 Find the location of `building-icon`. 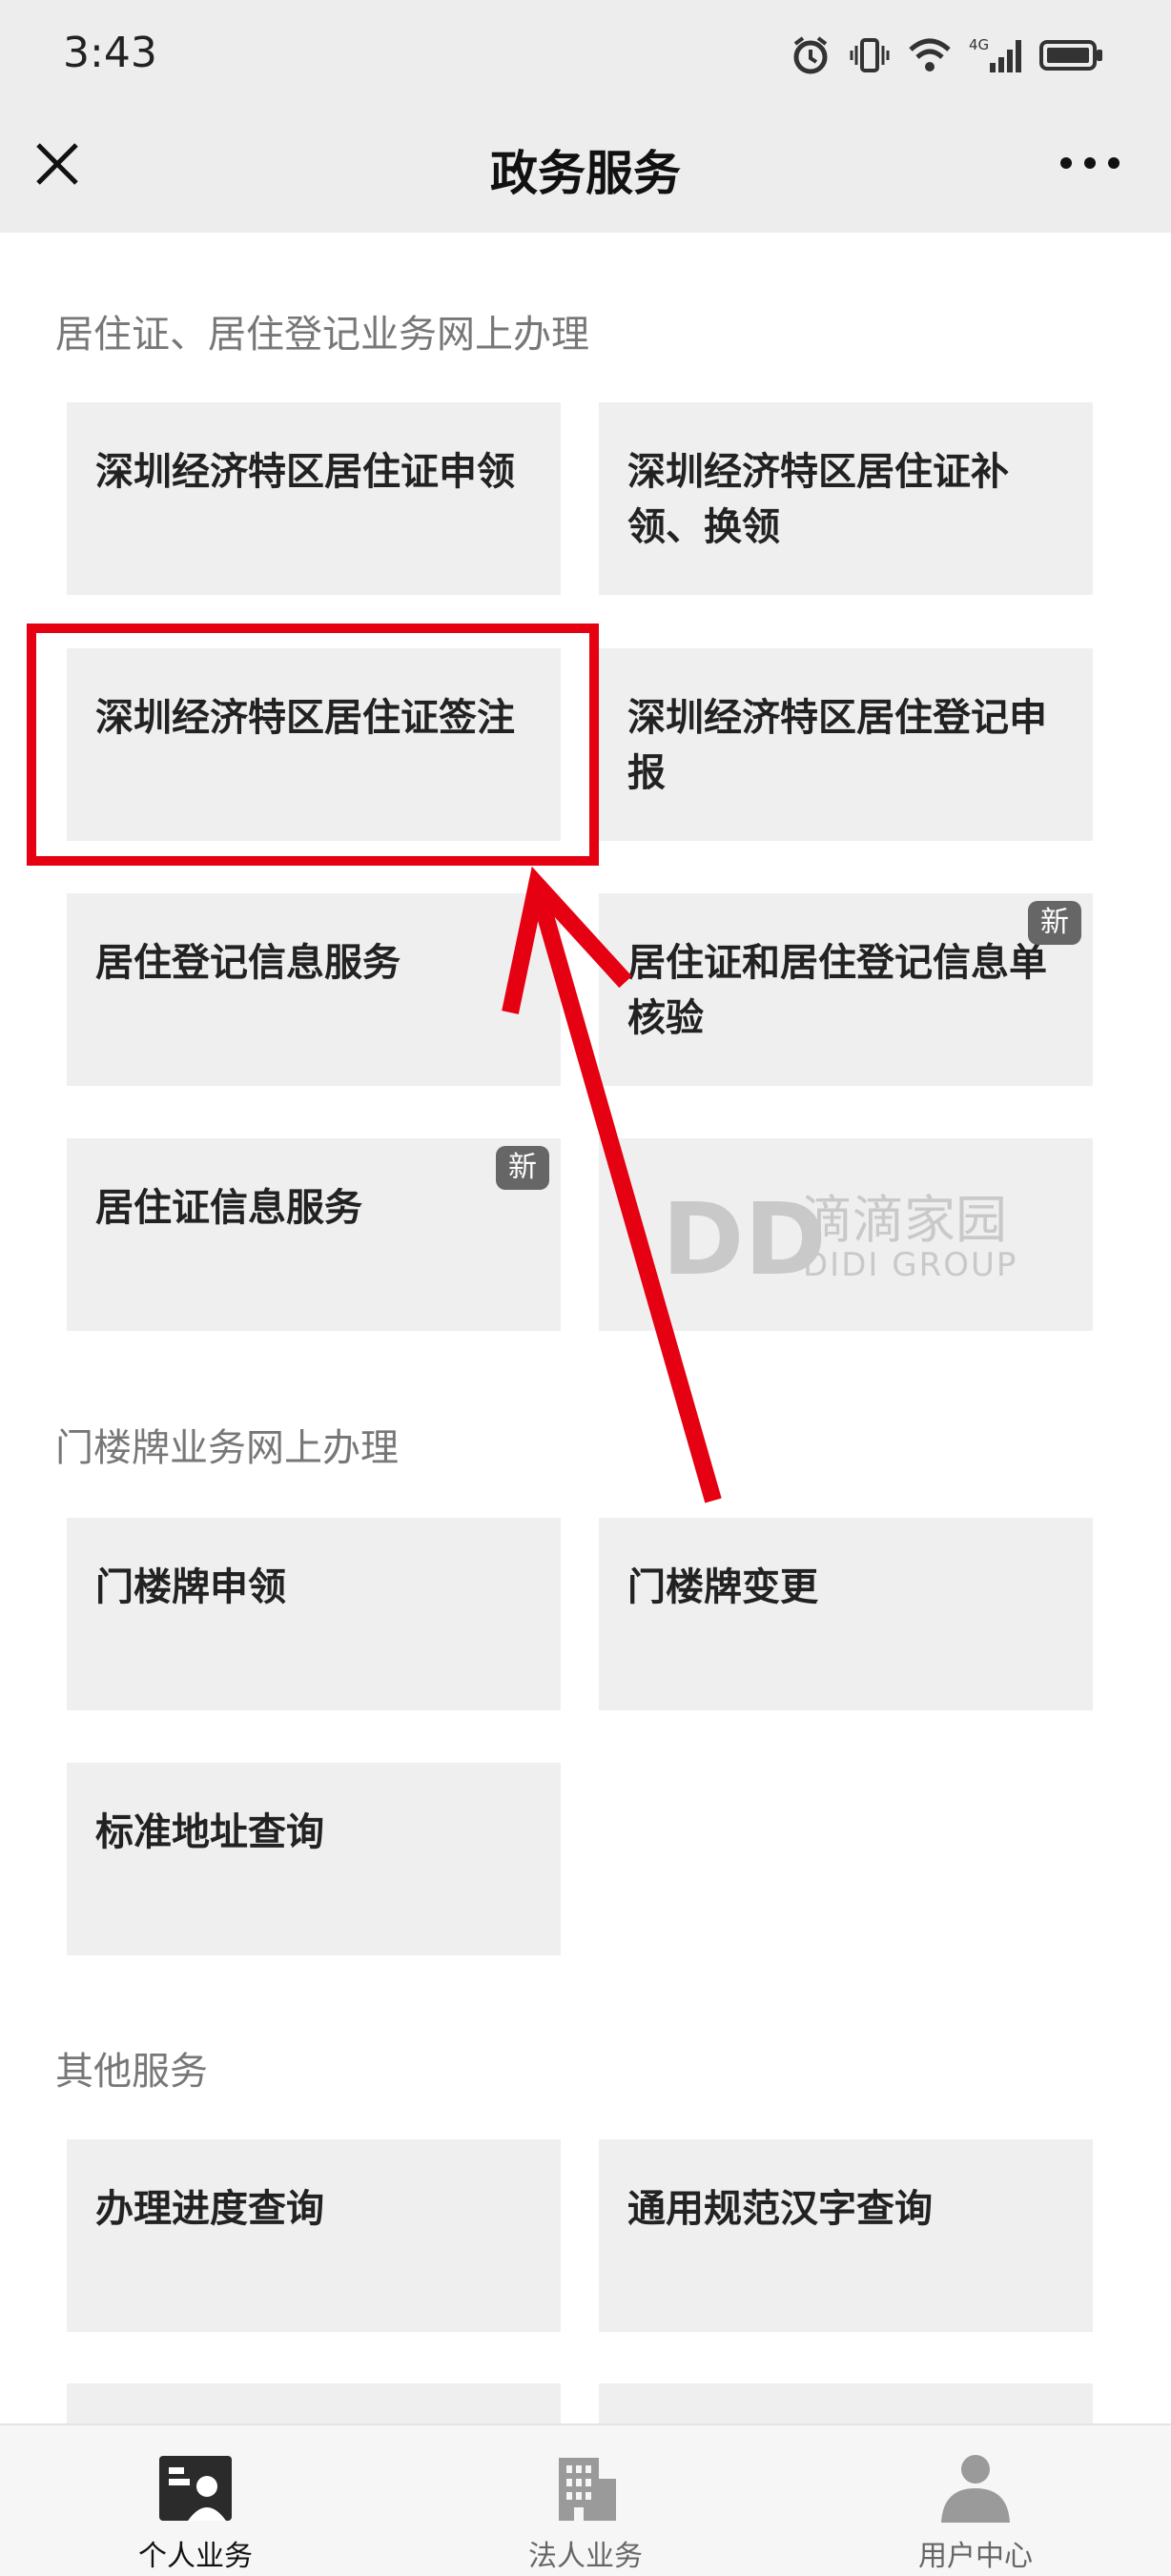

building-icon is located at coordinates (587, 2489).